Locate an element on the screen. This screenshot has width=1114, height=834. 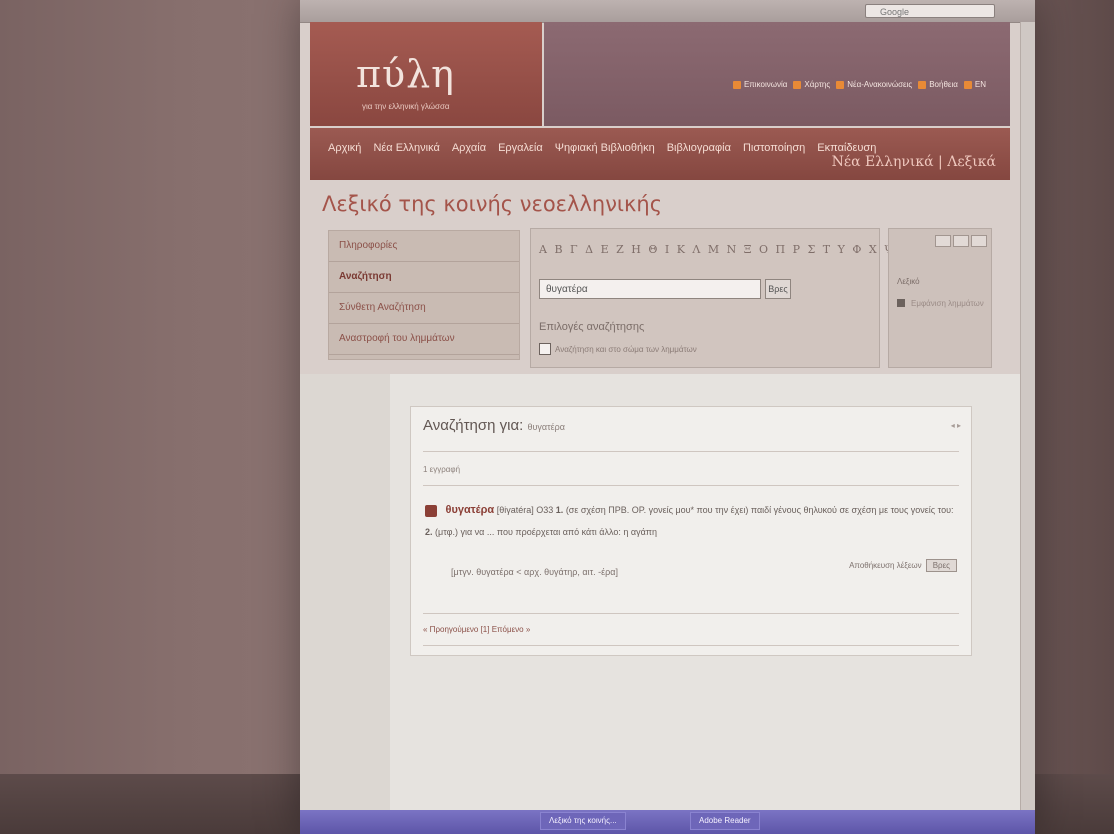
menu-item-education: Εκπαίδευση is located at coordinates (846, 148).